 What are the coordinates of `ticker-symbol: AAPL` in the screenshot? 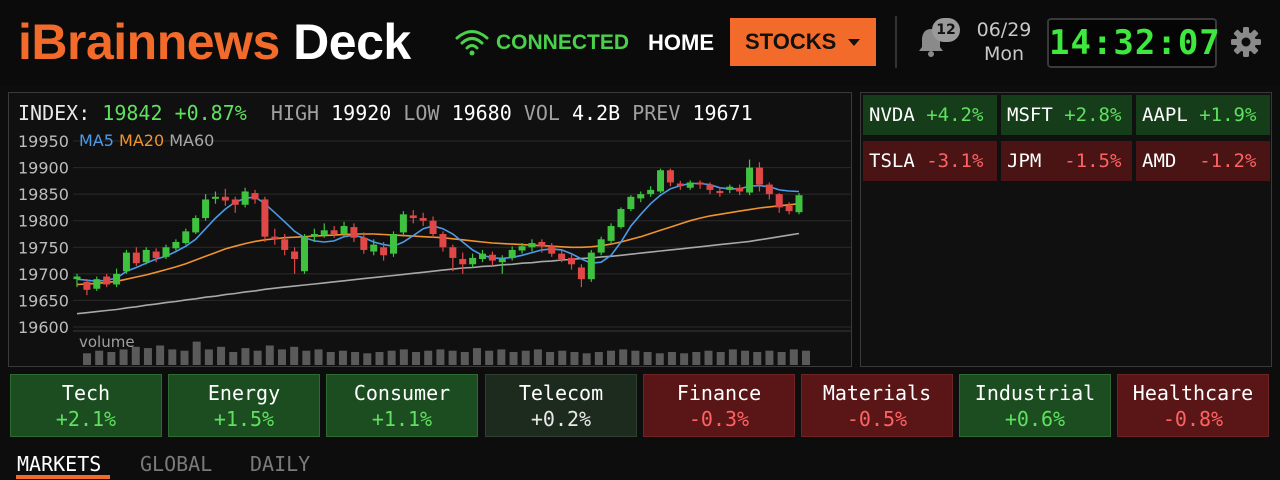 It's located at (1165, 115).